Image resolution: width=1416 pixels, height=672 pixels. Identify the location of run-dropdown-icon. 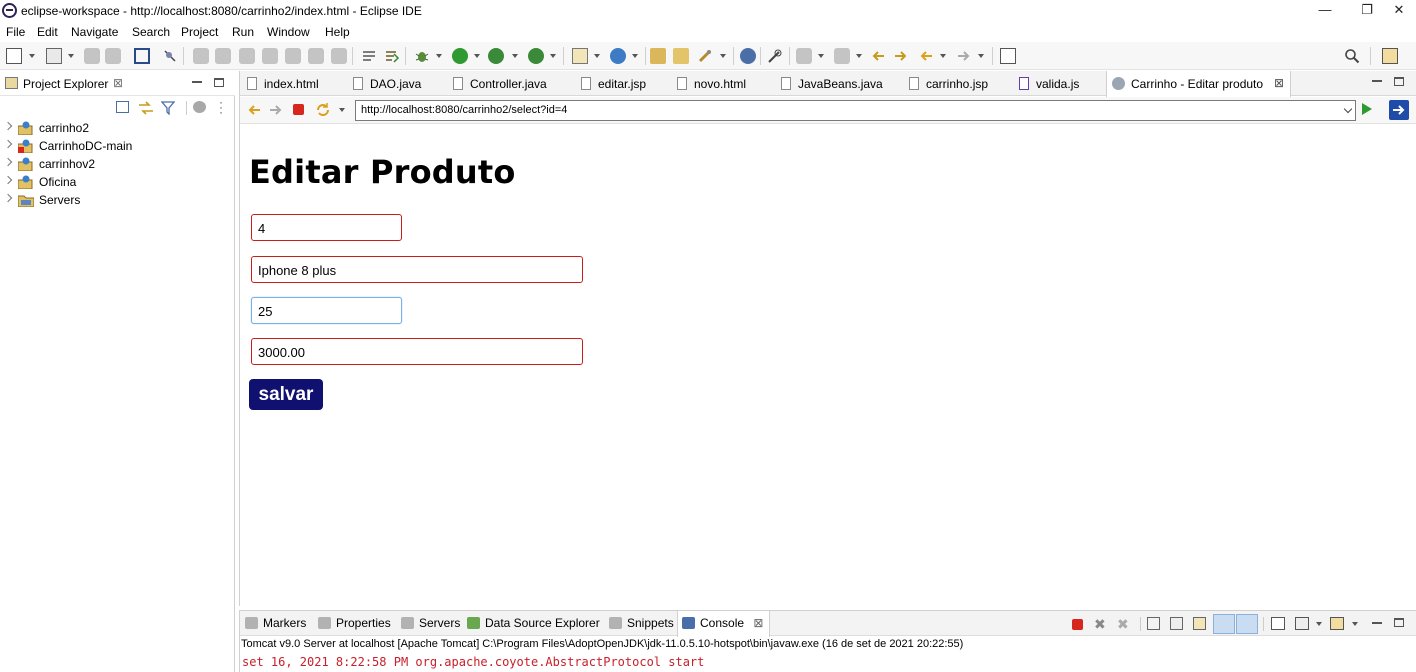
(477, 56).